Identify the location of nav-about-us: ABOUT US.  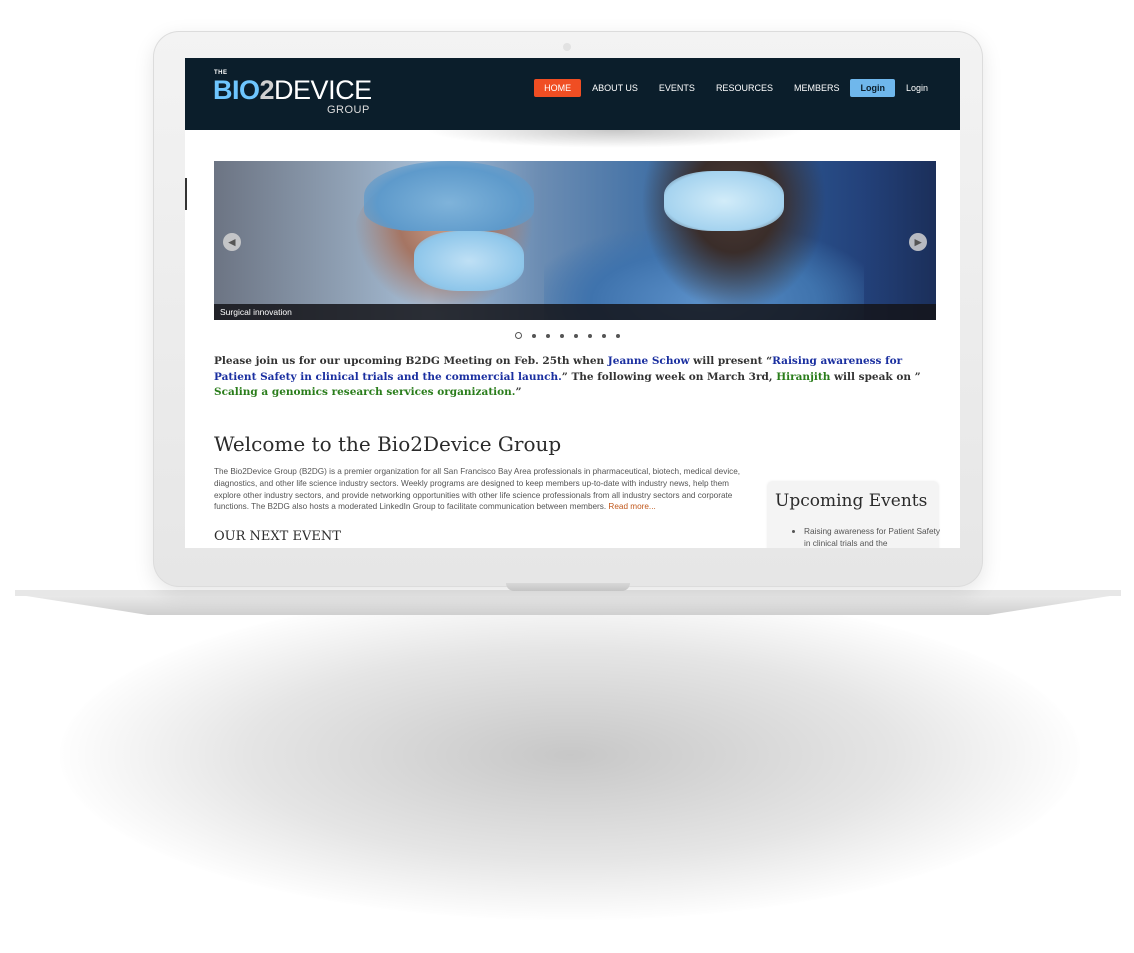
(615, 88).